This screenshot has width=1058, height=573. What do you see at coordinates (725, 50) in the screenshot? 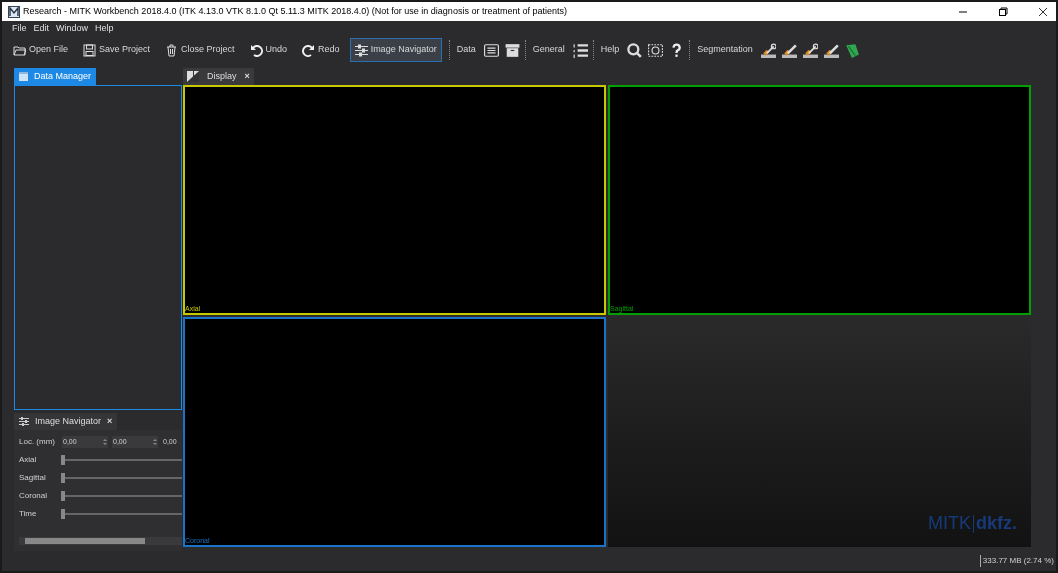
I see `toolbar-group-label: Segmentation` at bounding box center [725, 50].